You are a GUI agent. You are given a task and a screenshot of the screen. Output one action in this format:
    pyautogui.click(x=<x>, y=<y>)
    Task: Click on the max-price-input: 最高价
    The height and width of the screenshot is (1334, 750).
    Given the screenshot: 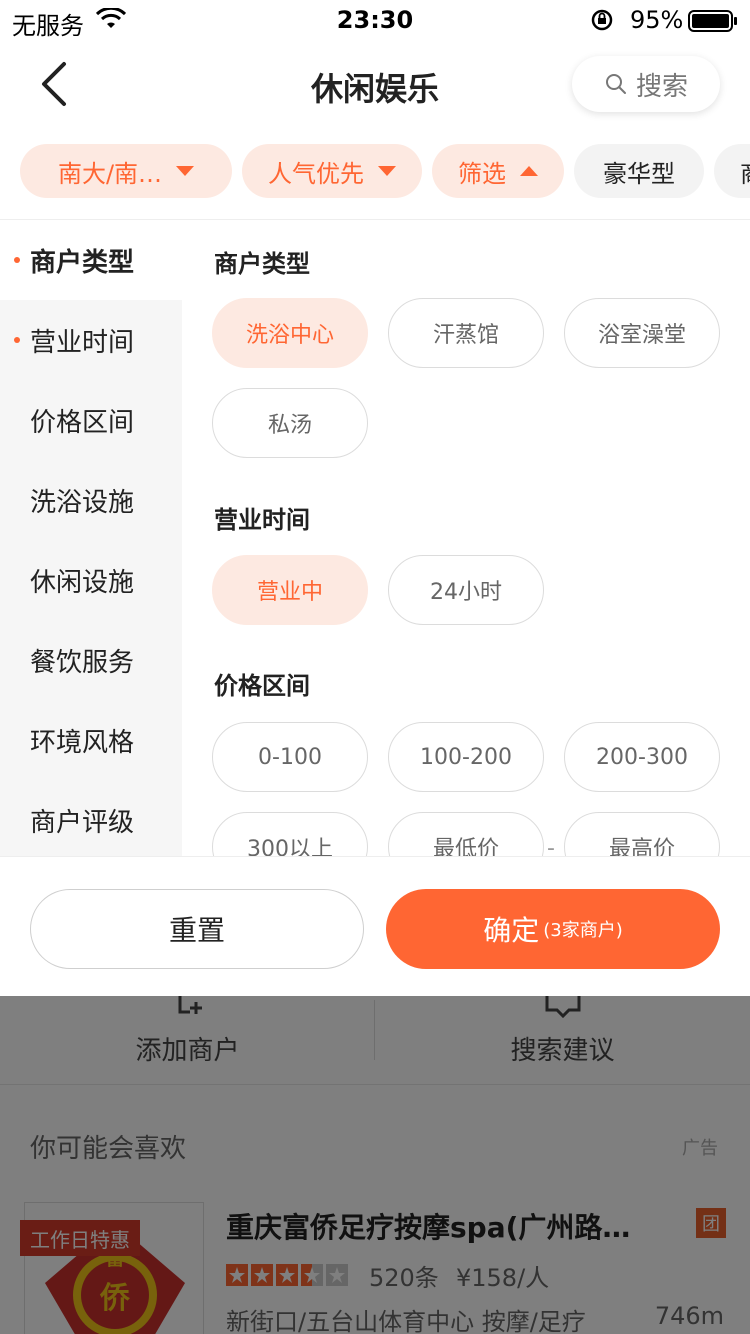 What is the action you would take?
    pyautogui.click(x=642, y=834)
    